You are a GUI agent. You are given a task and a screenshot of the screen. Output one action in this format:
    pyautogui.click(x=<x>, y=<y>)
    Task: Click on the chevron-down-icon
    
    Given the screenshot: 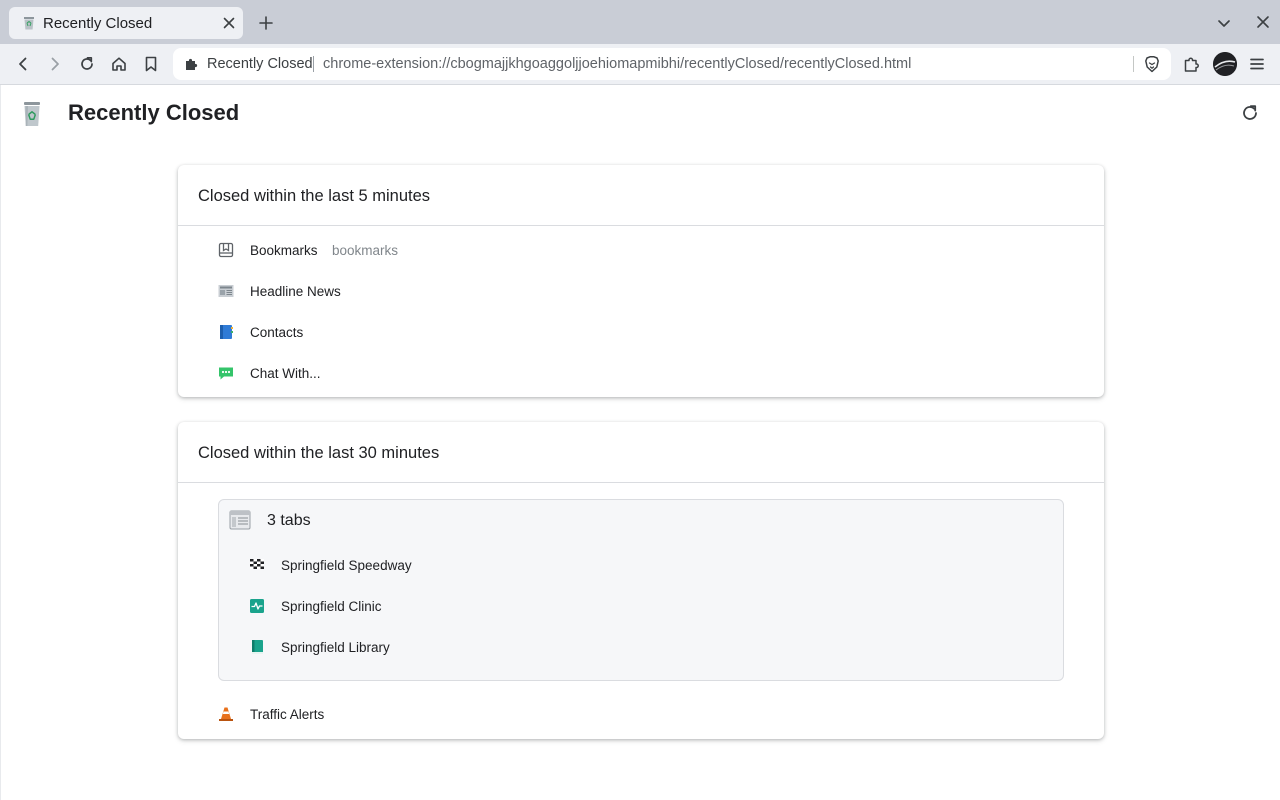 What is the action you would take?
    pyautogui.click(x=1224, y=23)
    